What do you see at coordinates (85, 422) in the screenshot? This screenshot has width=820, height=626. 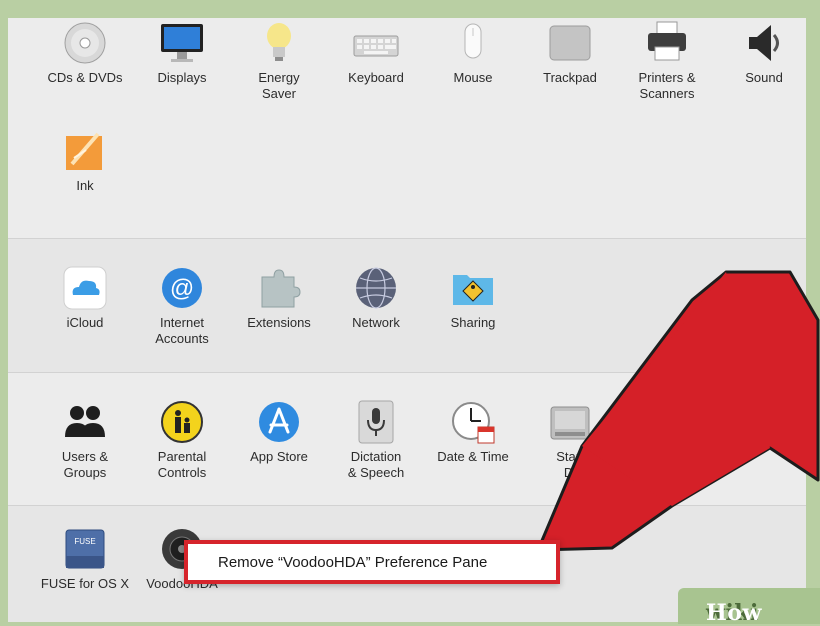 I see `users-icon` at bounding box center [85, 422].